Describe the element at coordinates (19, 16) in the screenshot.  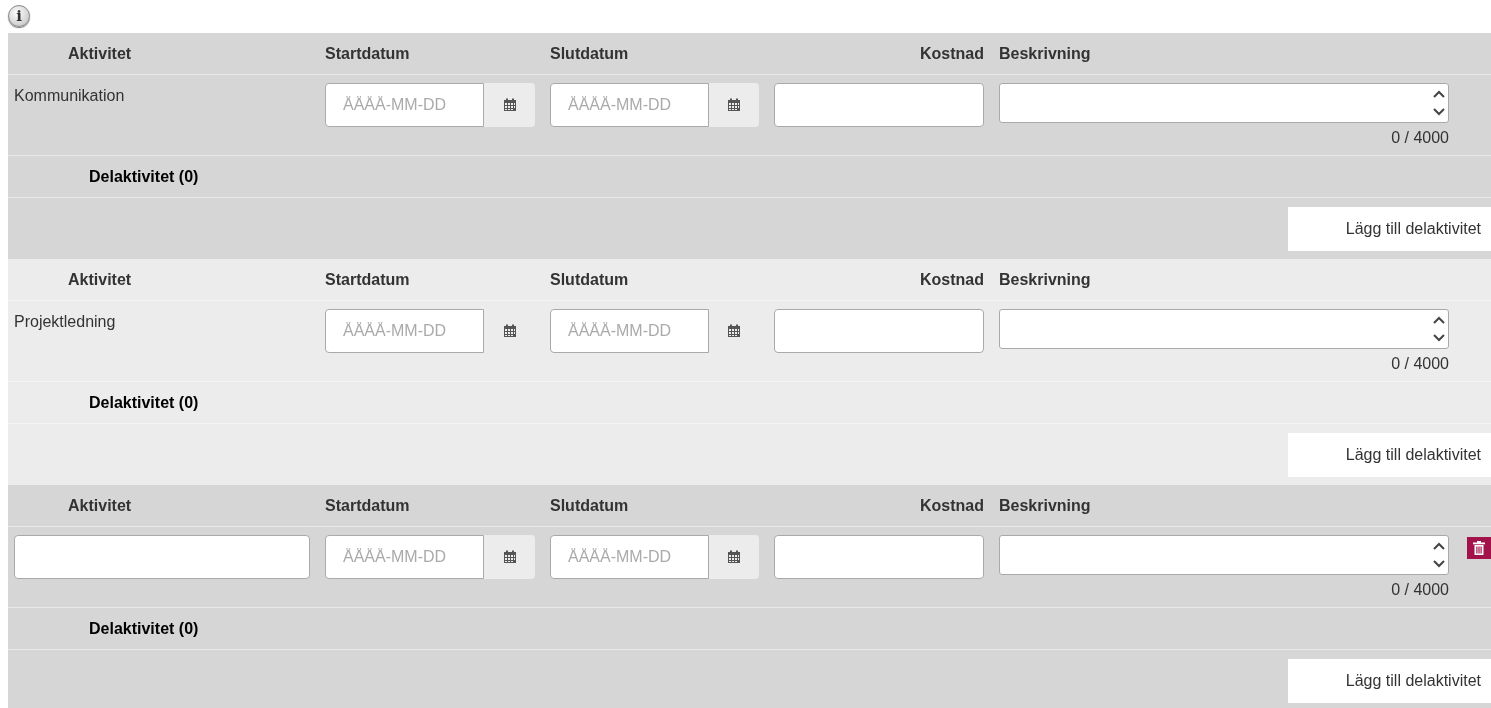
I see `info-icon: i` at that location.